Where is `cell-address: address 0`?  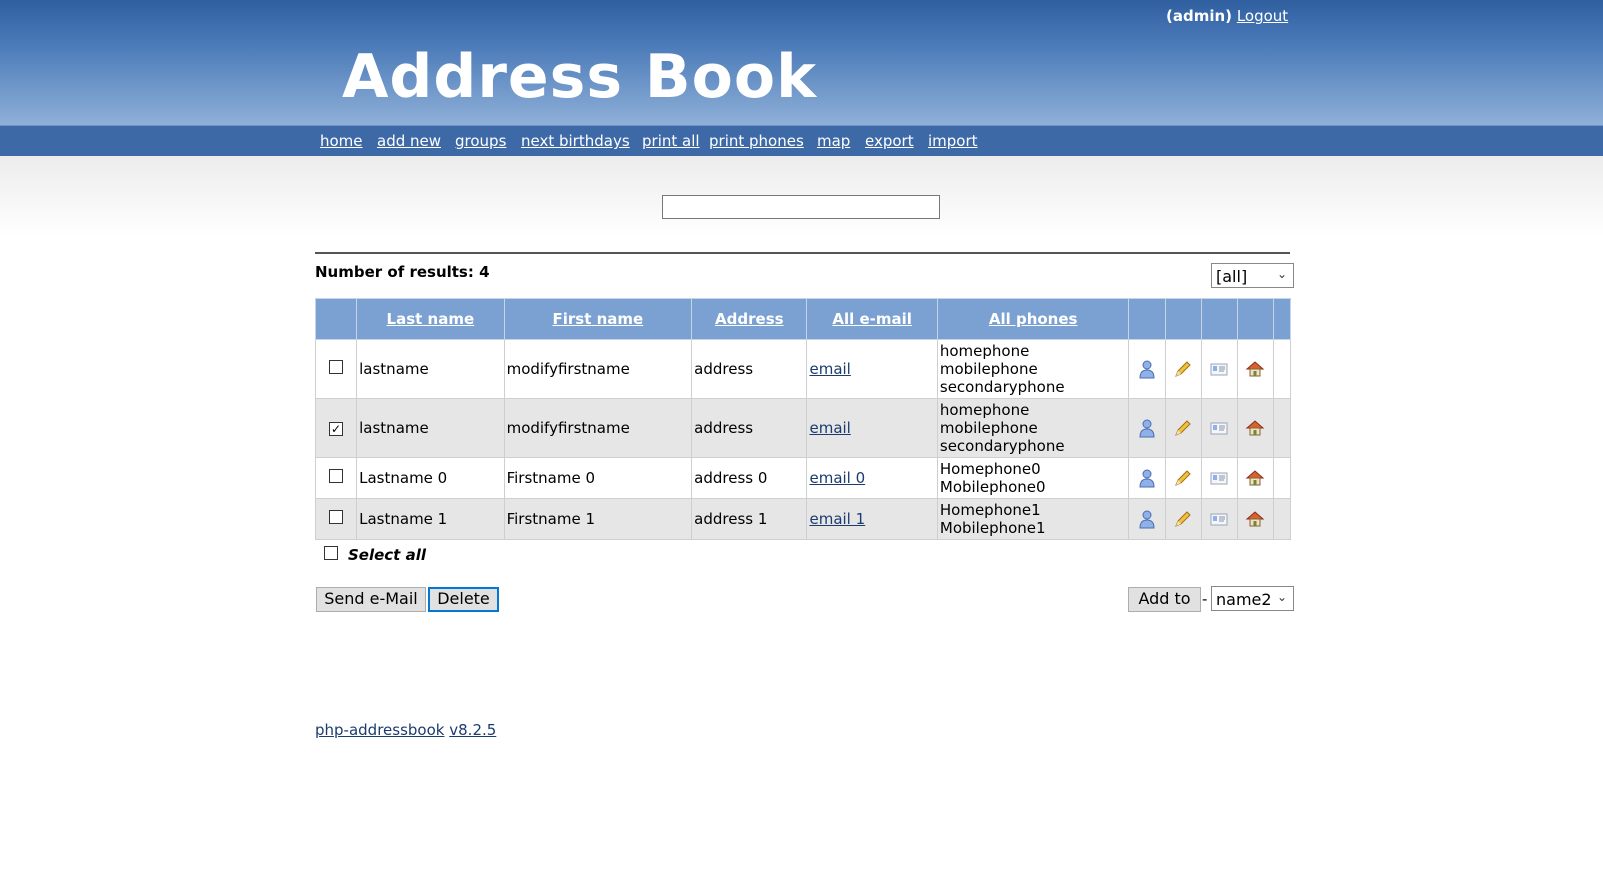
cell-address: address 0 is located at coordinates (749, 478).